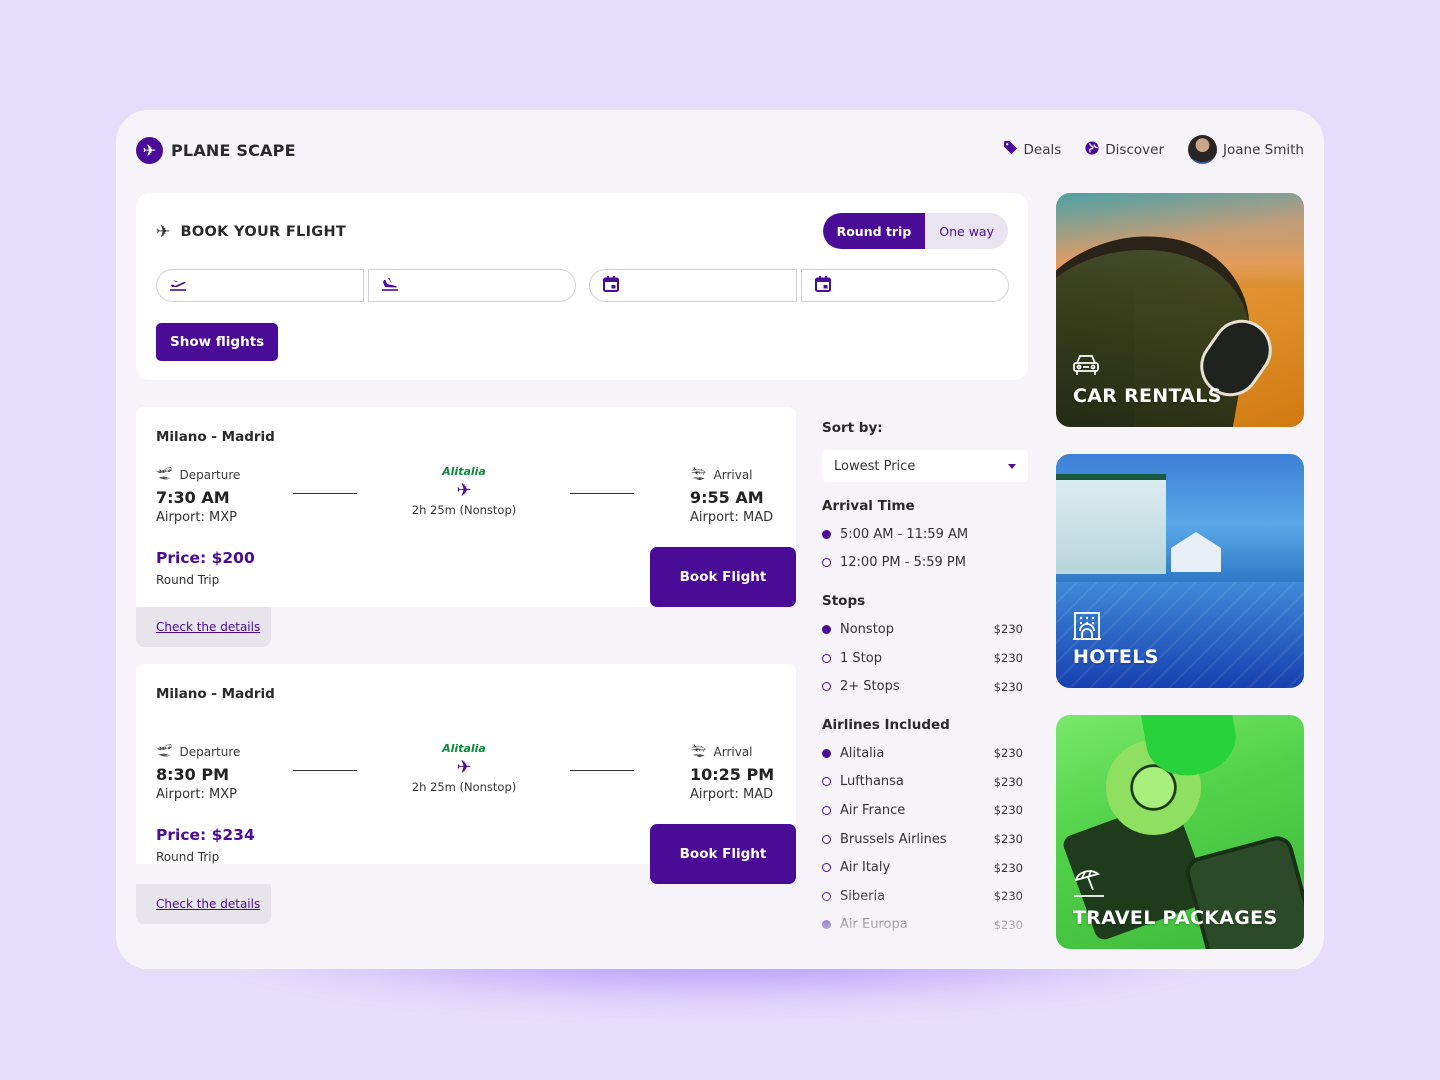  Describe the element at coordinates (966, 231) in the screenshot. I see `one-way-option: One way` at that location.